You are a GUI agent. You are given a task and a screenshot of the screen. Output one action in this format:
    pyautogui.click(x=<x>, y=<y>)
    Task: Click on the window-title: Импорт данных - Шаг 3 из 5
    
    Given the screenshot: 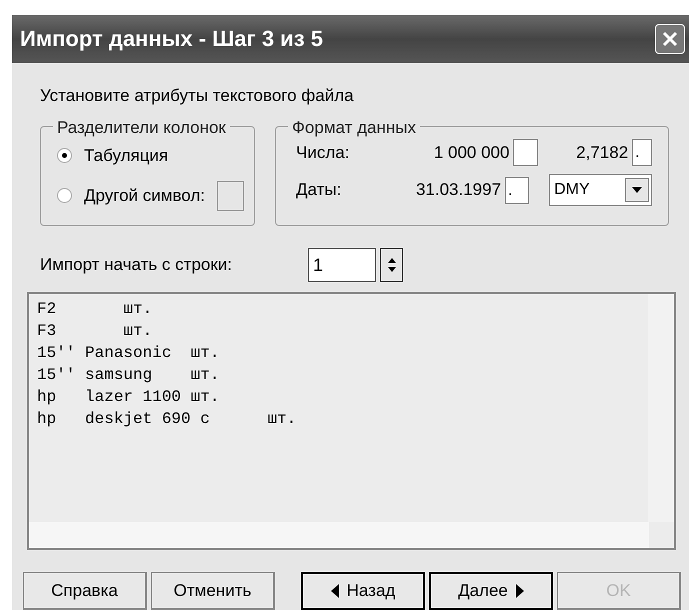 What is the action you would take?
    pyautogui.click(x=171, y=39)
    